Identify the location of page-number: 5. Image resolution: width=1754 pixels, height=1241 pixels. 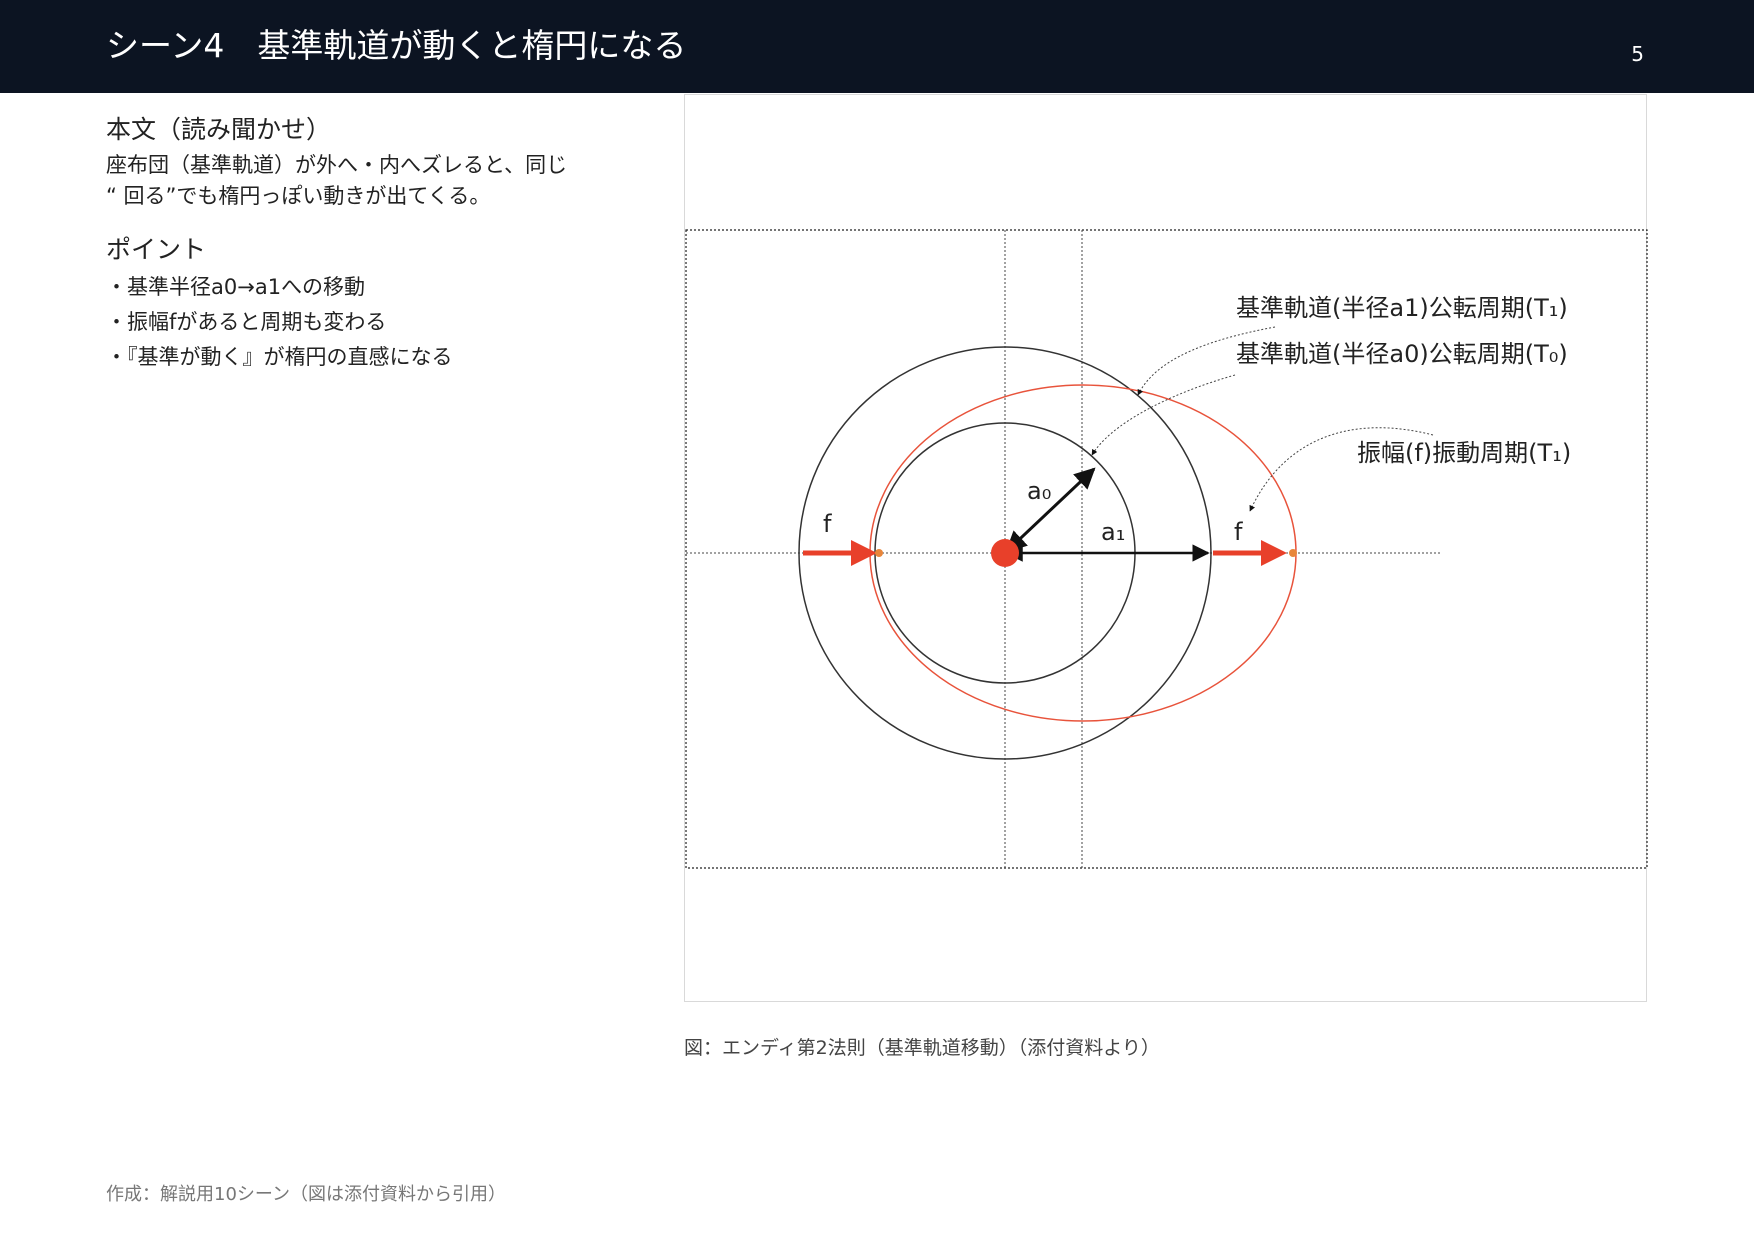
(1637, 54).